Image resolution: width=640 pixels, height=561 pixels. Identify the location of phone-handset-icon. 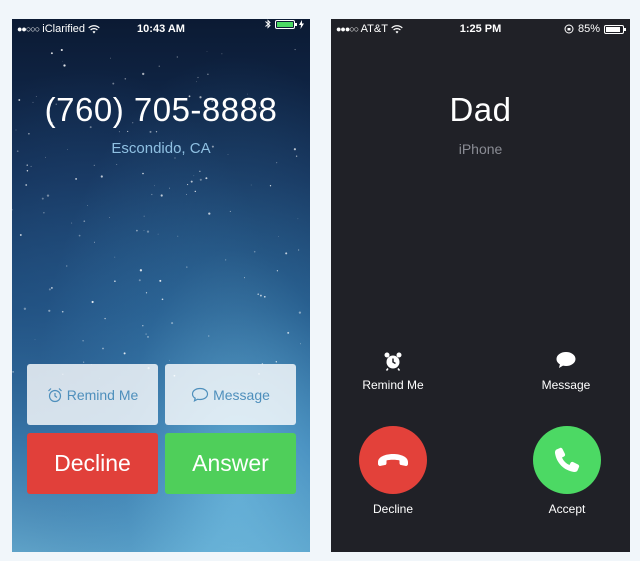
(567, 460).